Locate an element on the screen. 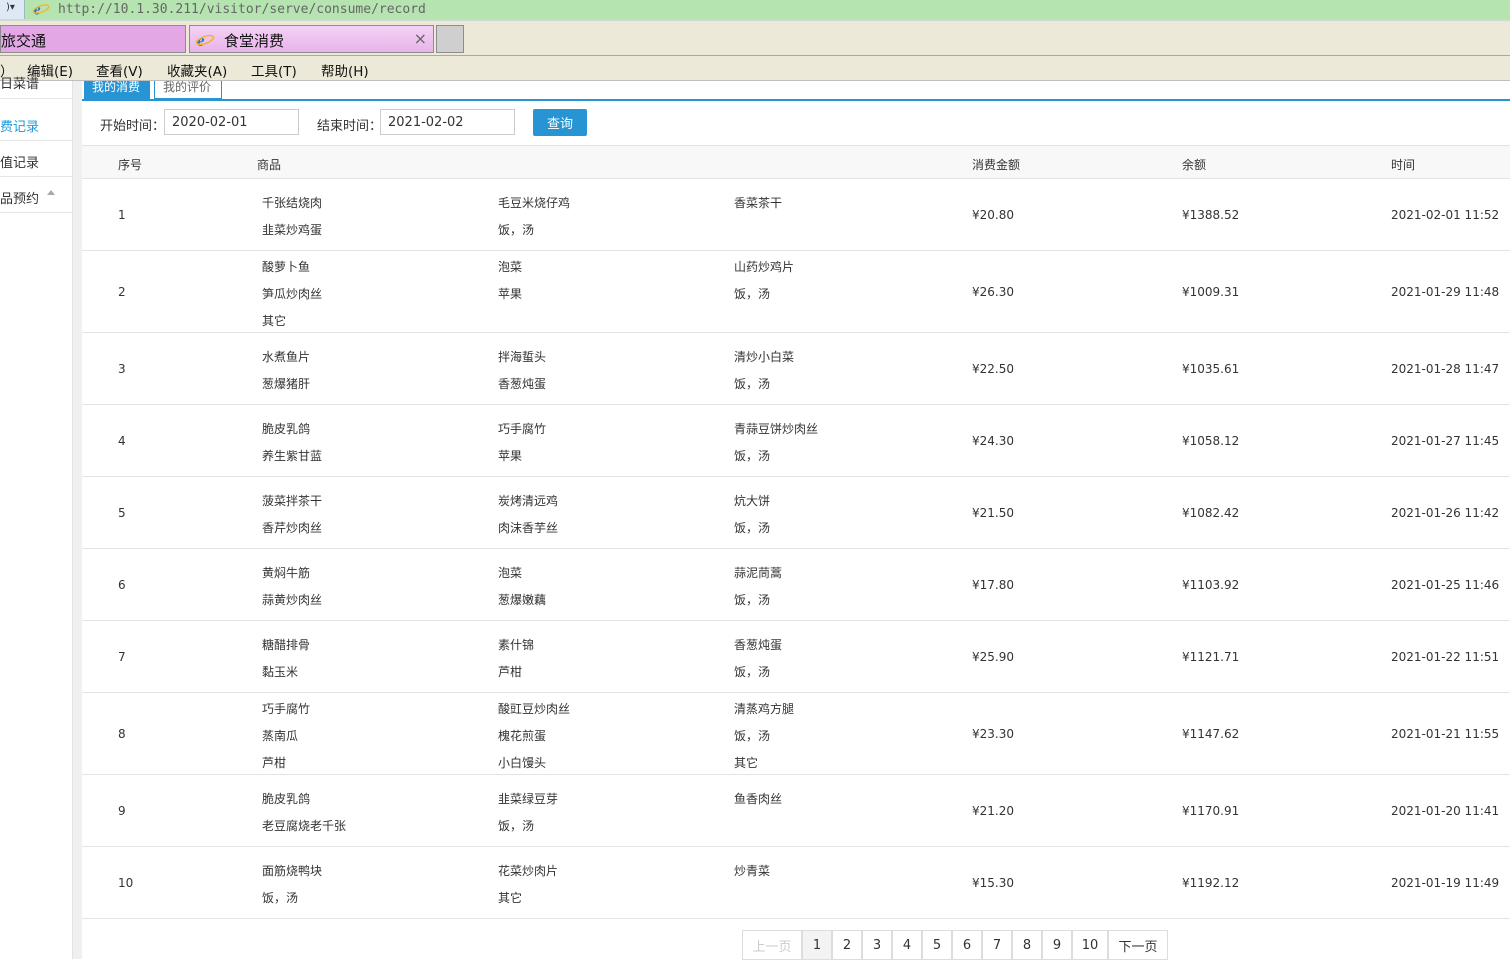 The width and height of the screenshot is (1510, 960). menu-favorites: 收藏夹(A) is located at coordinates (197, 70).